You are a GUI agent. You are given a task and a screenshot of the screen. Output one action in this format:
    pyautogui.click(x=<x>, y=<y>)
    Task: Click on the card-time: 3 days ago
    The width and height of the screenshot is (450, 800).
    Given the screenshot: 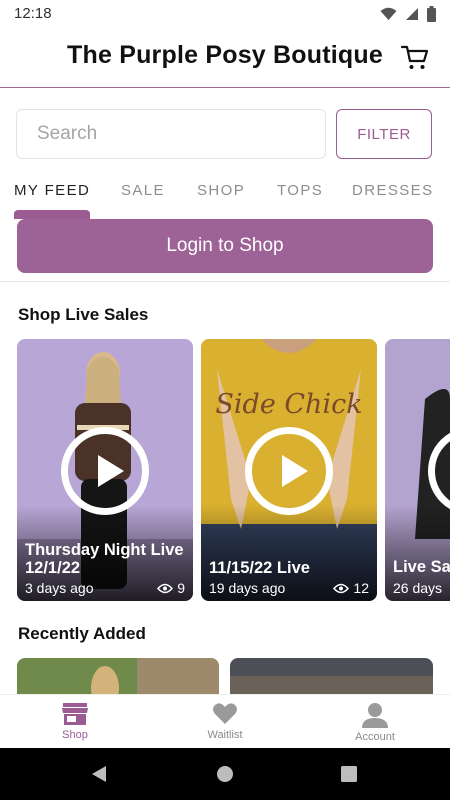 What is the action you would take?
    pyautogui.click(x=59, y=588)
    